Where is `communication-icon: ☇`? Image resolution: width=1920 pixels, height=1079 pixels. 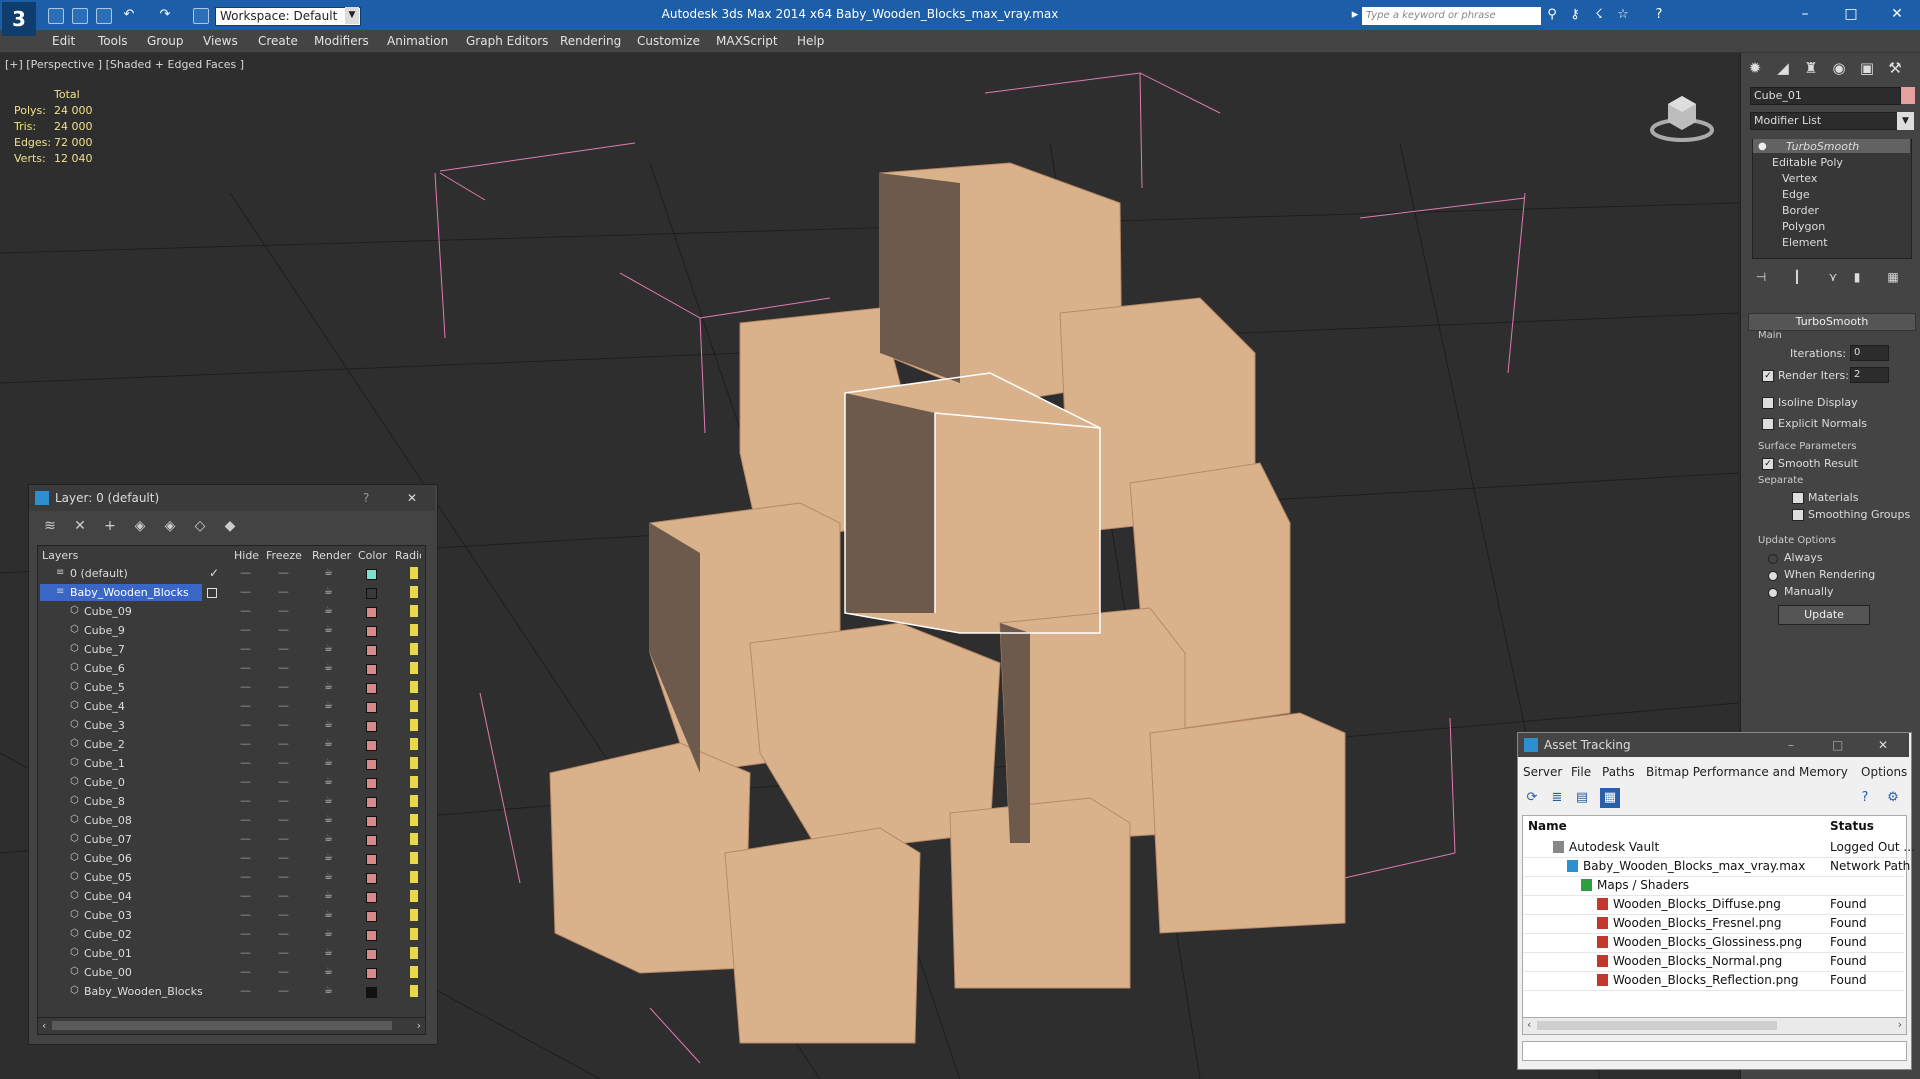 communication-icon: ☇ is located at coordinates (1599, 15).